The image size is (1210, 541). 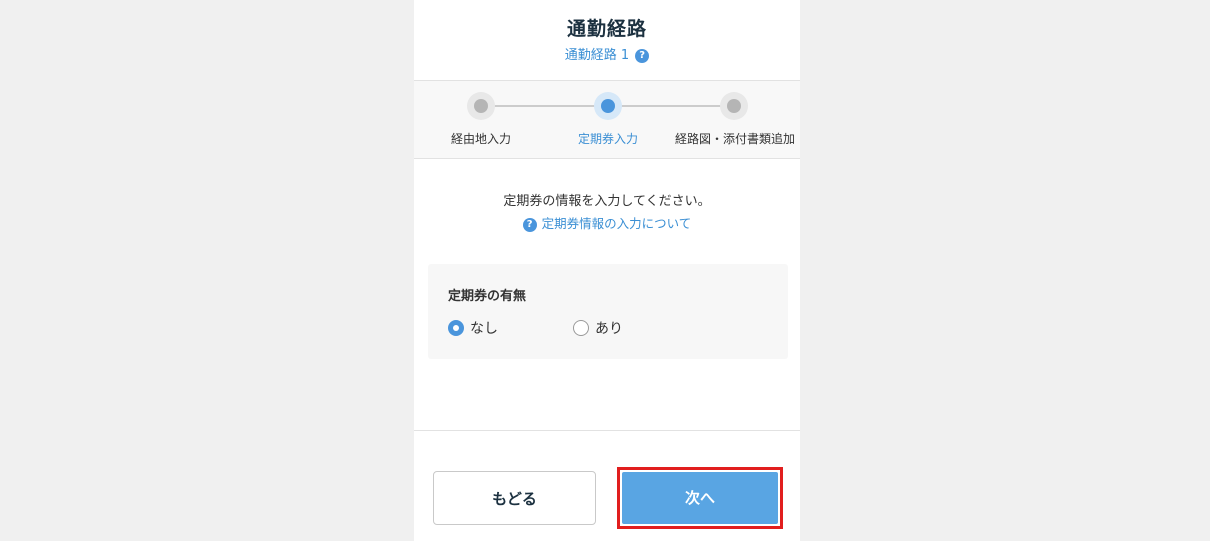 I want to click on route-subtitle: 通勤経路 1?, so click(x=607, y=53).